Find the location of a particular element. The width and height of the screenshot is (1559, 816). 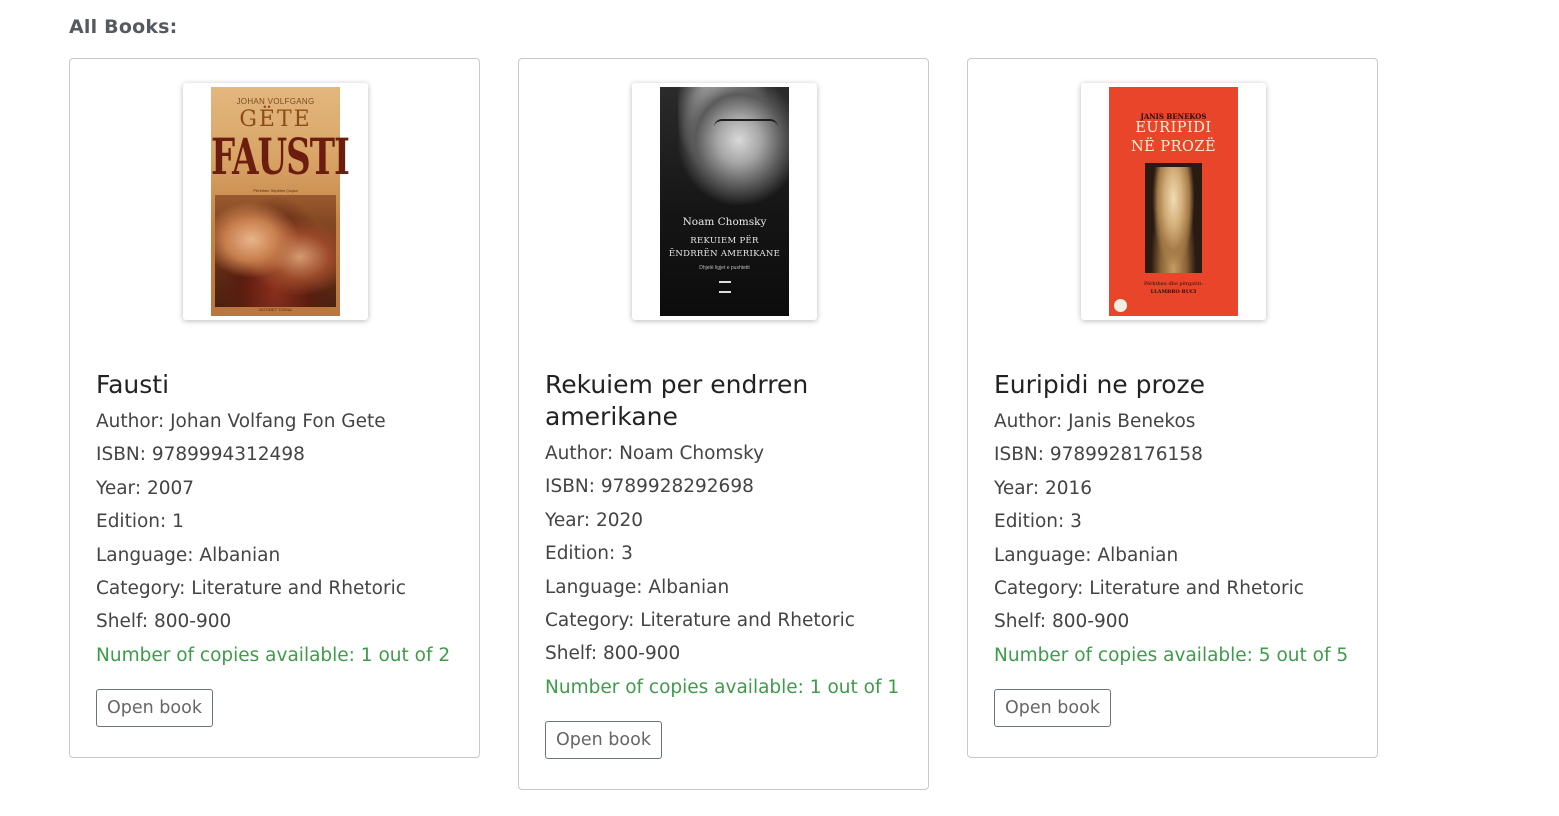

cover-name: Noam Chomsky is located at coordinates (724, 222).